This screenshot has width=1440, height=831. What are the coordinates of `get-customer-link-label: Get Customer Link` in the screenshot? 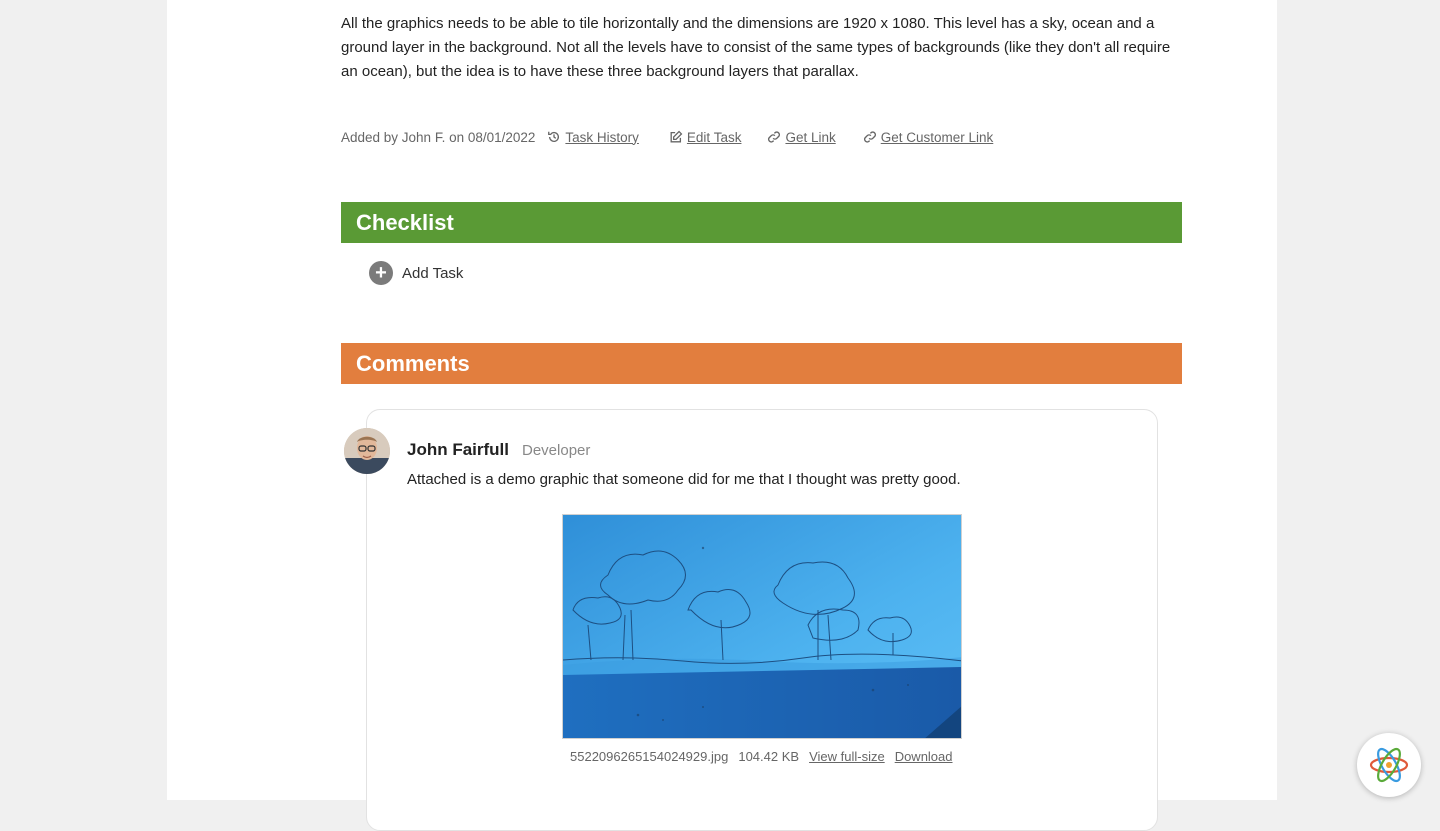 It's located at (937, 137).